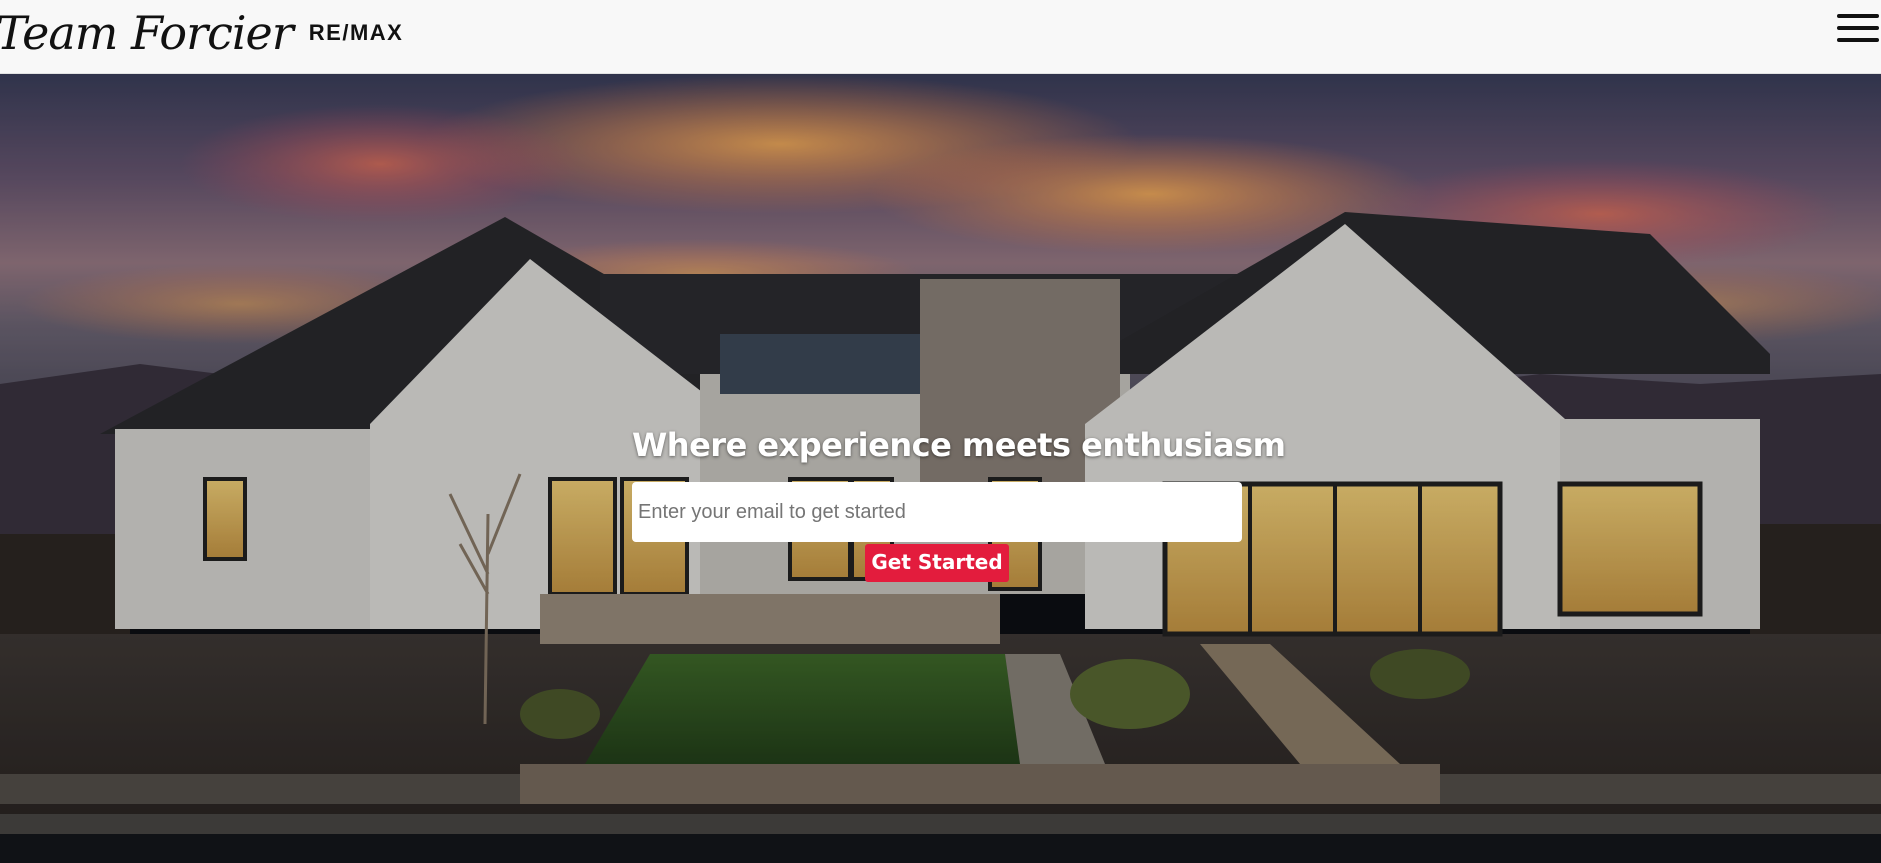 The width and height of the screenshot is (1881, 863). I want to click on logo-brand-text: RE/MAX, so click(356, 32).